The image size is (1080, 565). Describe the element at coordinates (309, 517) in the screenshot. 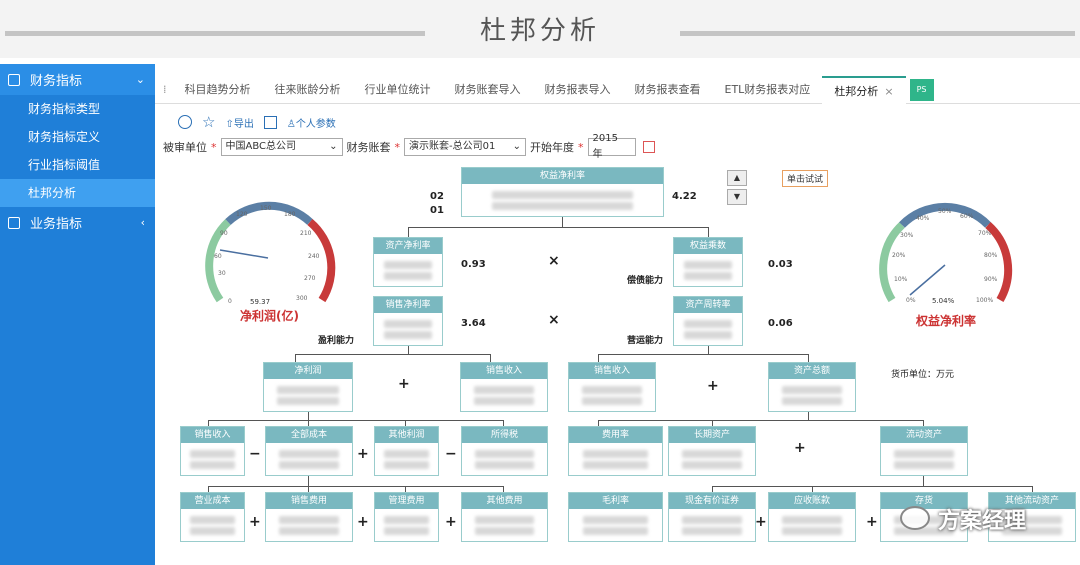

I see `node-selling-expense: 销售费用` at that location.